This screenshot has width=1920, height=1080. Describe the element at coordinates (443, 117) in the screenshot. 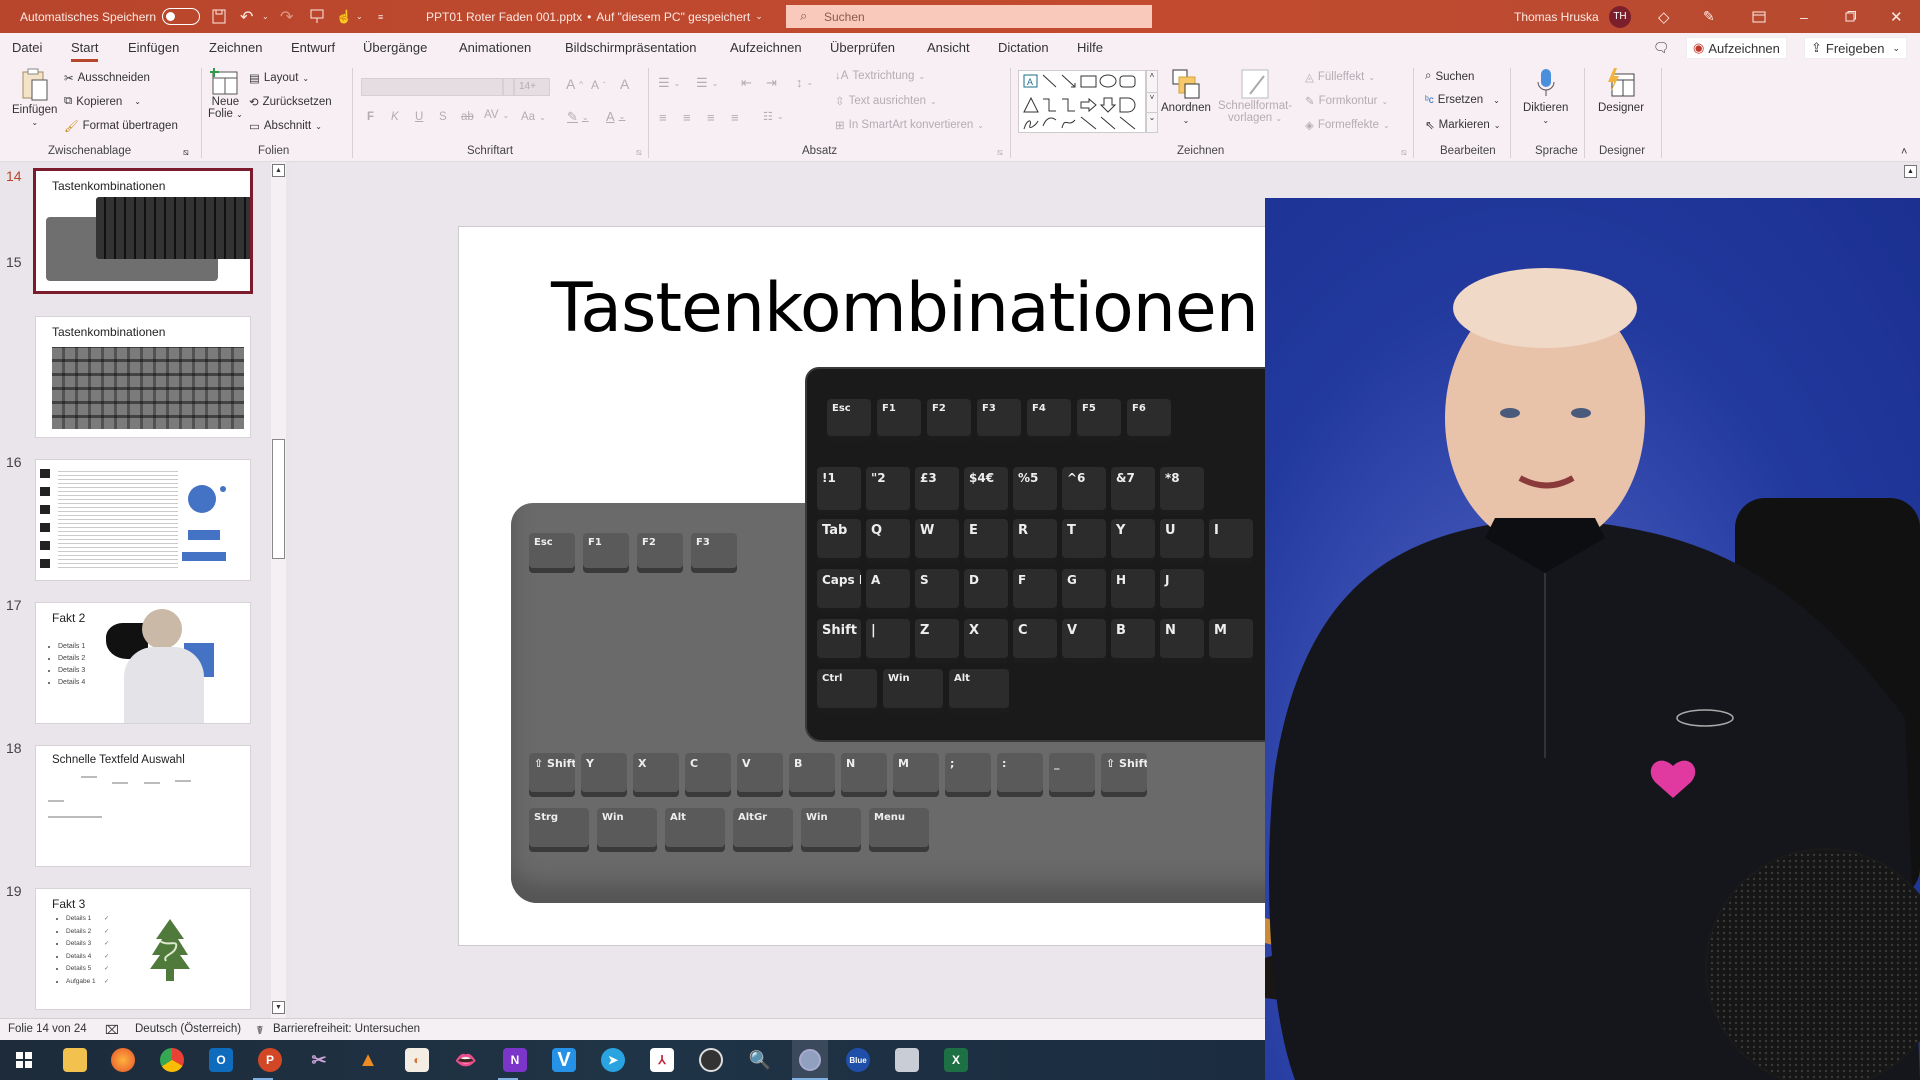

I see `shadow-button: S` at that location.